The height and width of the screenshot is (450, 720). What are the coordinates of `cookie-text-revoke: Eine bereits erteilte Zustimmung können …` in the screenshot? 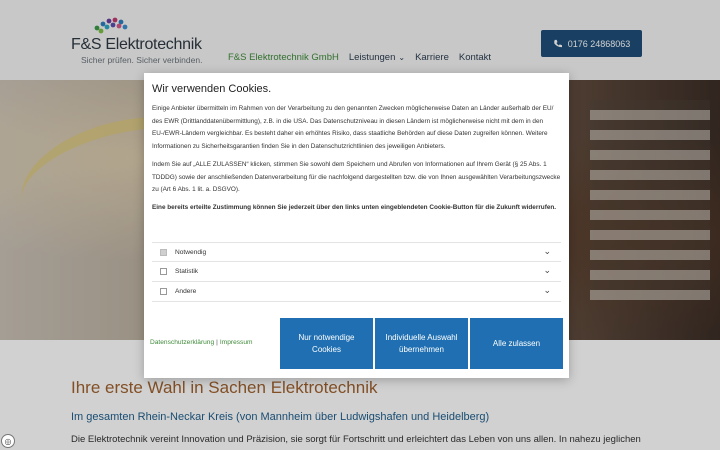 It's located at (354, 207).